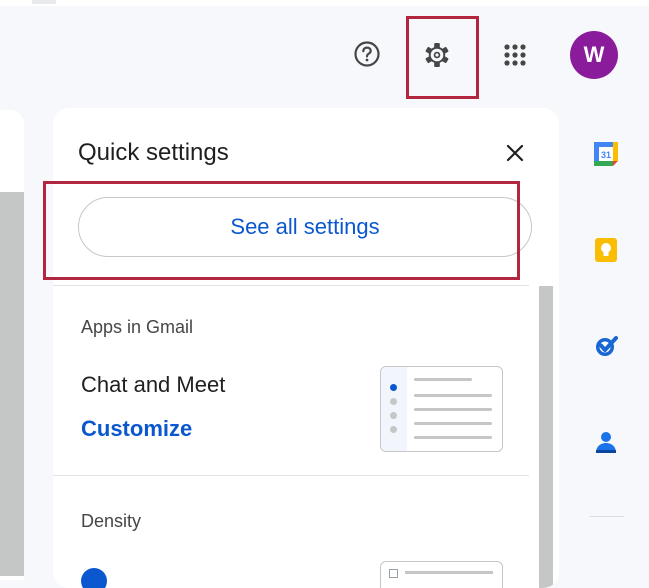 The image size is (649, 588). What do you see at coordinates (305, 227) in the screenshot?
I see `see-all-settings-button: See all settings` at bounding box center [305, 227].